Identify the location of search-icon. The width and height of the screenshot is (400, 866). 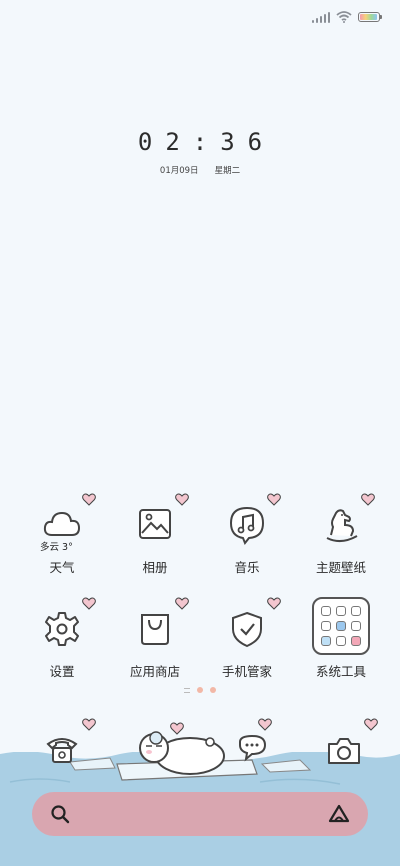
(60, 814).